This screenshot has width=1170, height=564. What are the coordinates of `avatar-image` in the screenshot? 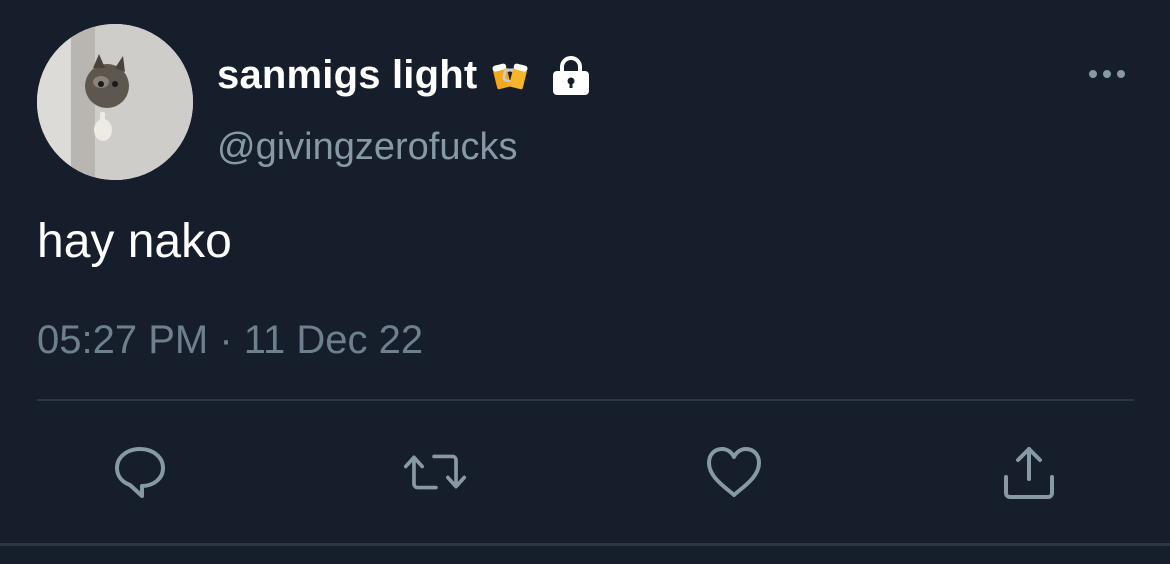 It's located at (115, 102).